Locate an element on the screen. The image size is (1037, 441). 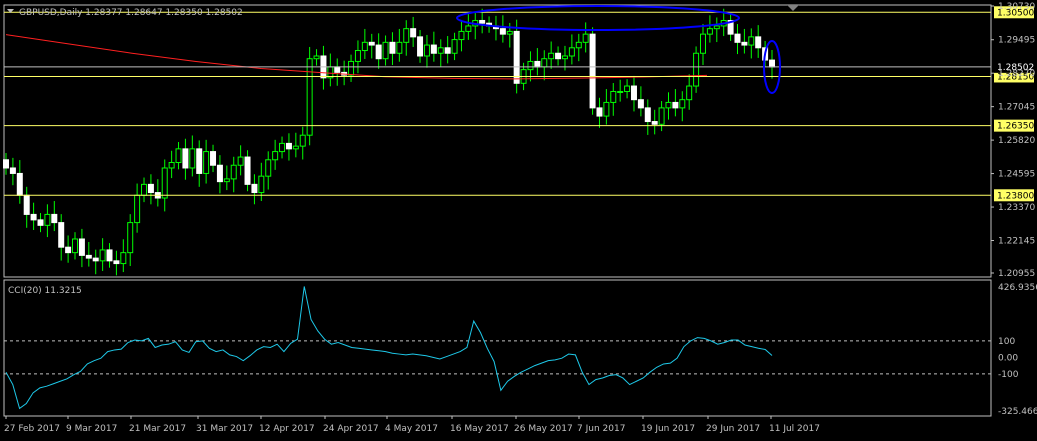
price-axis-label: 1.29495 is located at coordinates (1016, 41).